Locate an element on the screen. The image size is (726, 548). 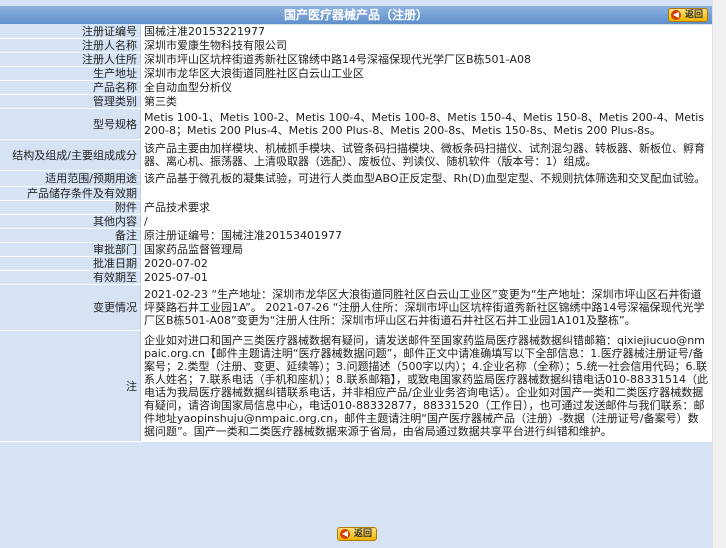
row-value: 深圳市坪山区坑梓街道秀新社区锦绣中路14号深福保现代光学厂区B栋501-A08 is located at coordinates (426, 59).